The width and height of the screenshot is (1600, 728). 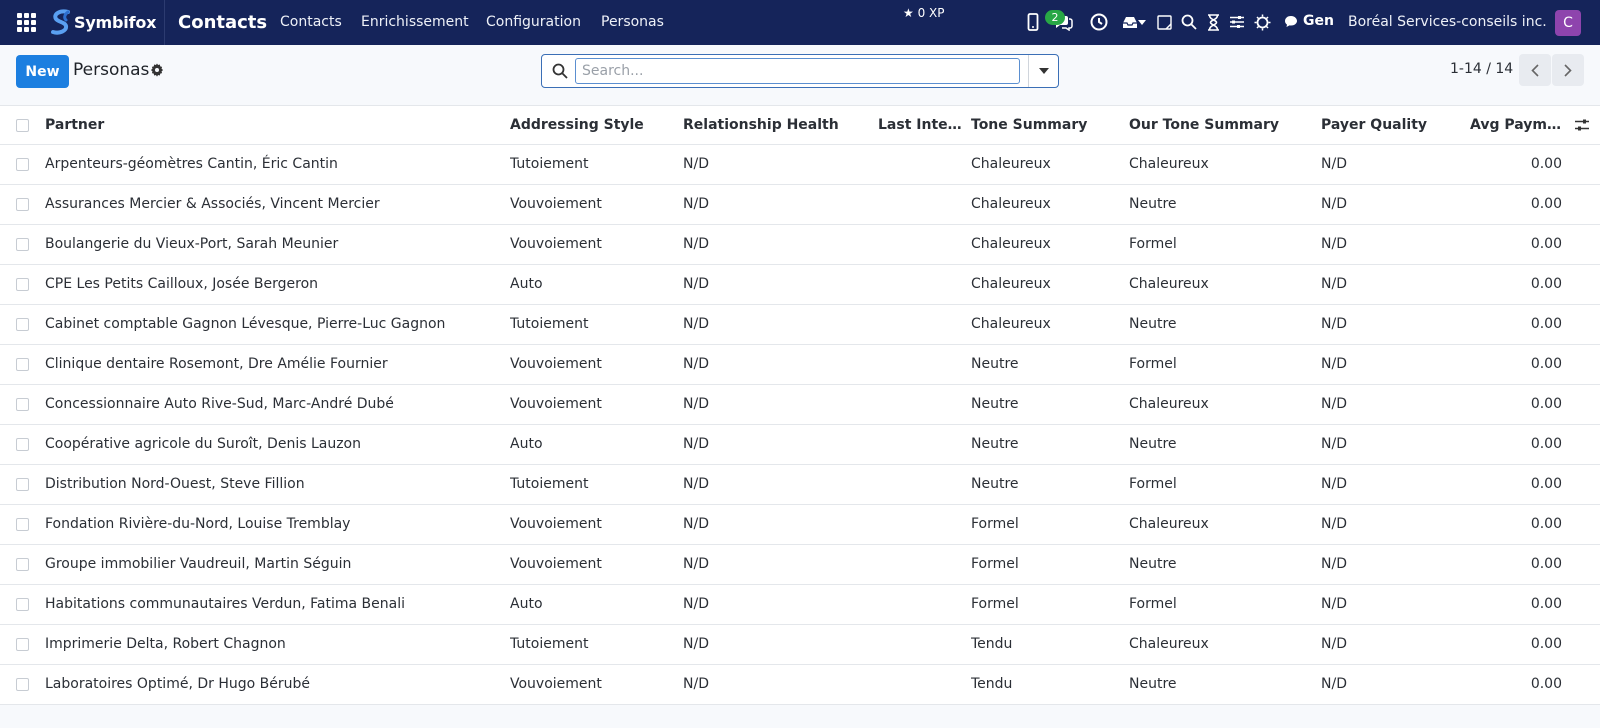 I want to click on pager-next-button, so click(x=1568, y=70).